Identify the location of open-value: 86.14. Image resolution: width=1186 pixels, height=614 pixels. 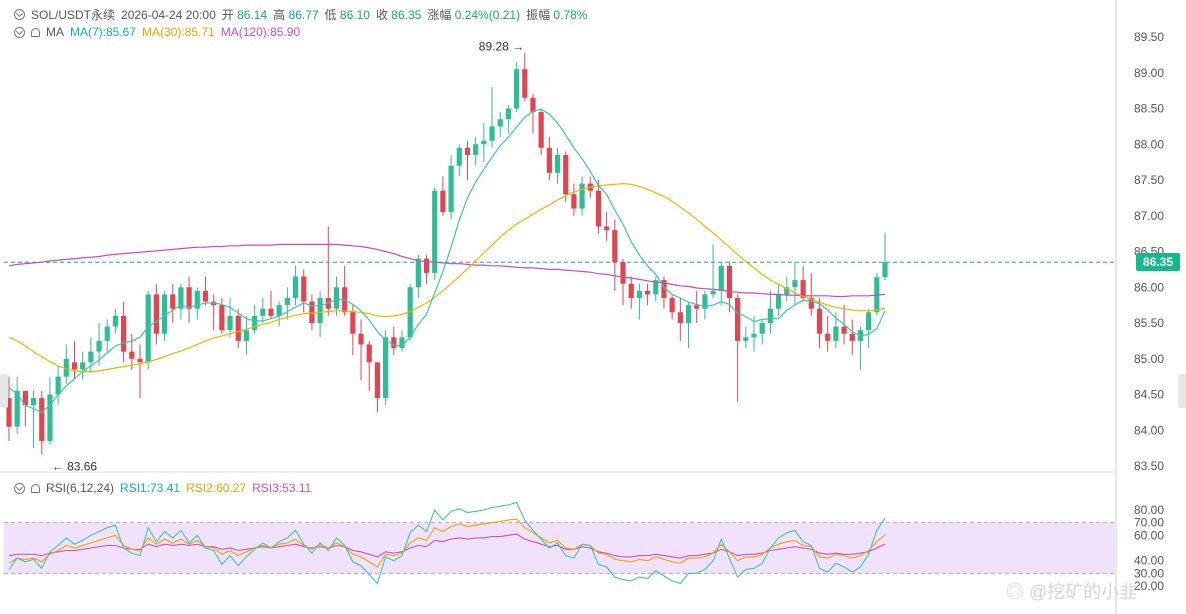
(252, 15).